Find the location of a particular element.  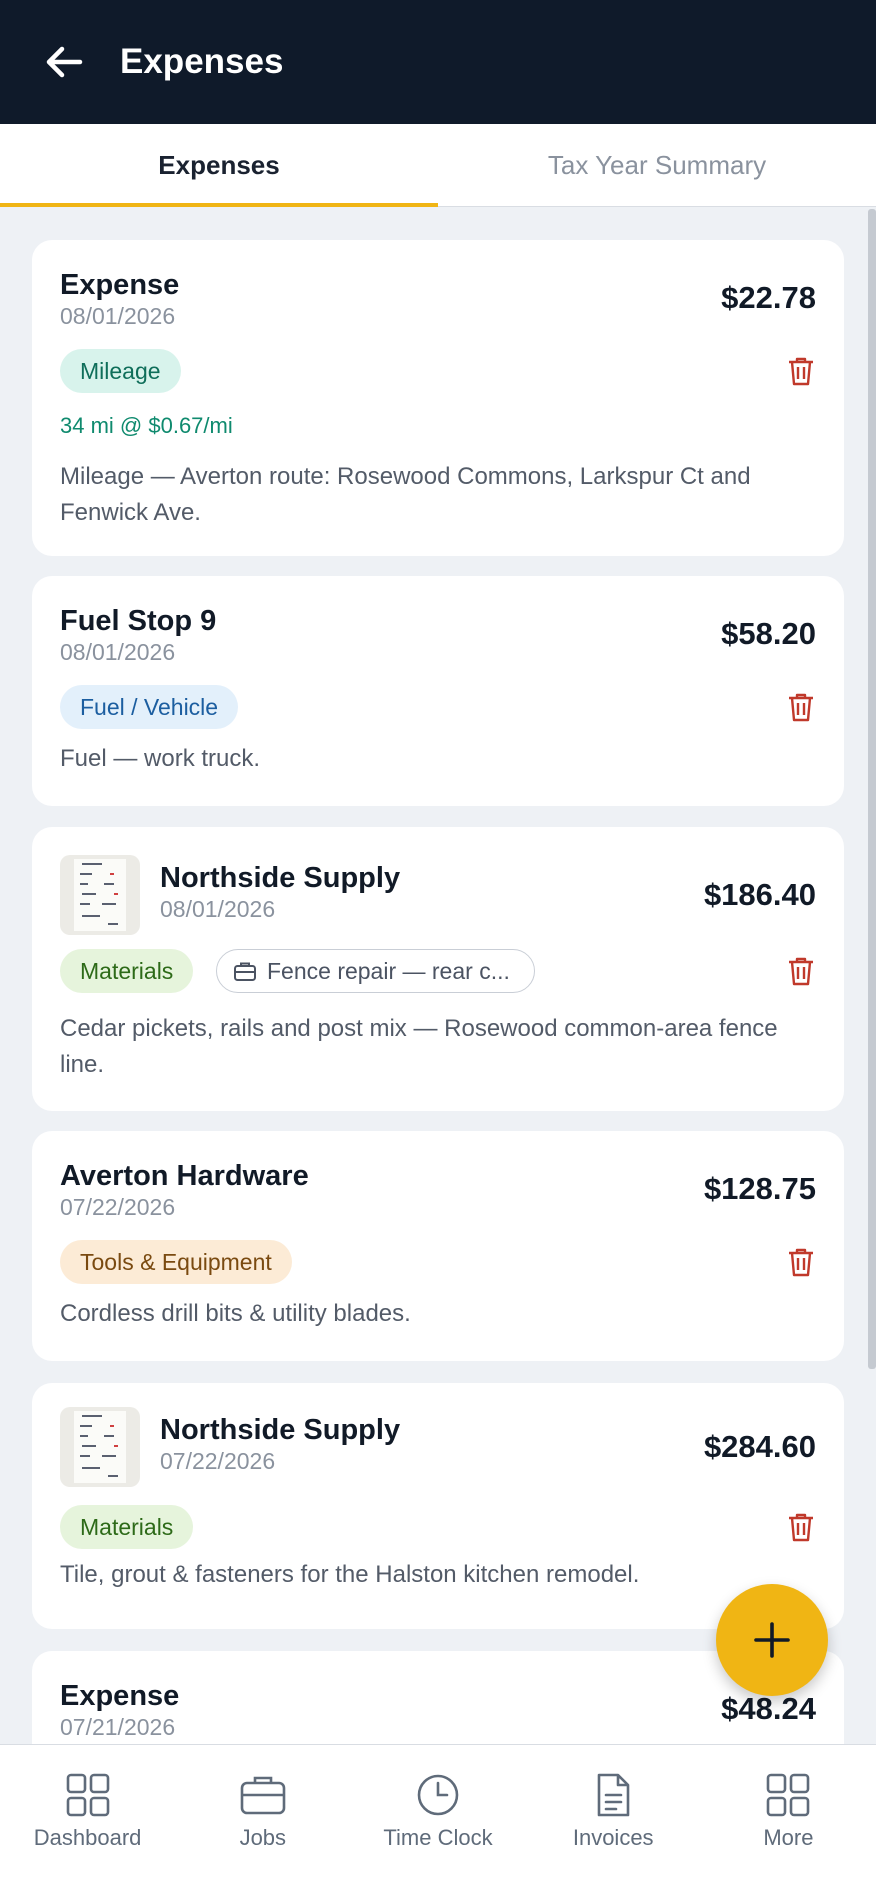

plus-icon is located at coordinates (772, 1640).